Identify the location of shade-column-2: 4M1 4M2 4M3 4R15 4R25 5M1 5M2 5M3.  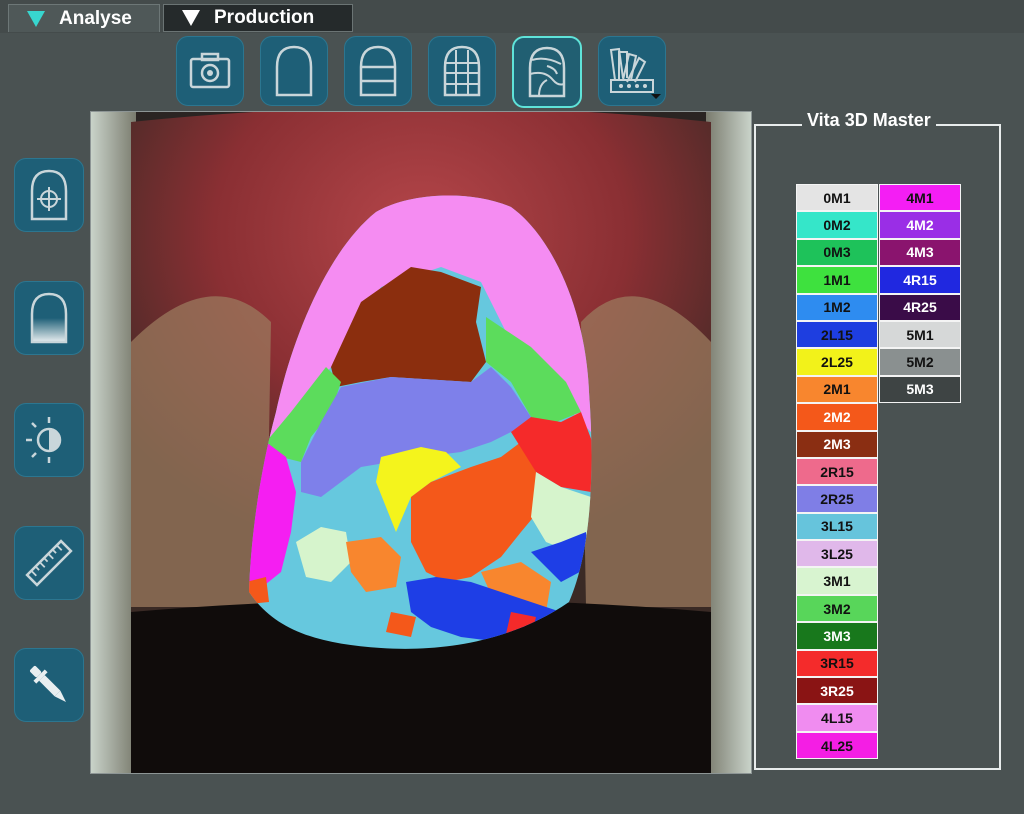
(920, 294).